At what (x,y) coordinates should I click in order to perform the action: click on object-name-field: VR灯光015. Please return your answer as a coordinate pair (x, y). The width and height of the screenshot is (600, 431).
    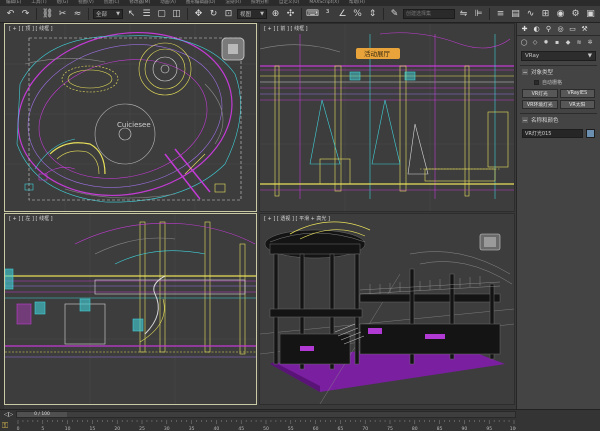
    Looking at the image, I should click on (552, 133).